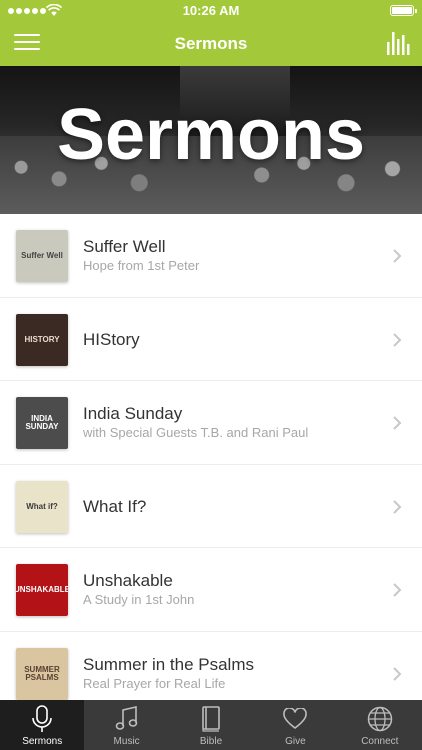 The image size is (422, 750). What do you see at coordinates (232, 507) in the screenshot?
I see `sermon-text: What If?` at bounding box center [232, 507].